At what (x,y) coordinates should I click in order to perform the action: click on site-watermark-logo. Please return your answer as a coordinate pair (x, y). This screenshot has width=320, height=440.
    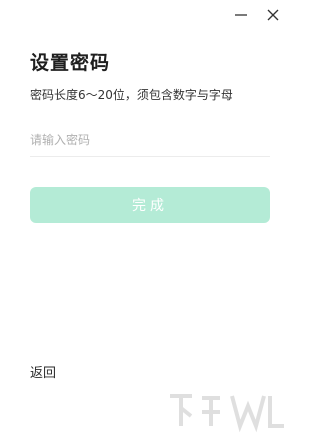
    Looking at the image, I should click on (227, 411).